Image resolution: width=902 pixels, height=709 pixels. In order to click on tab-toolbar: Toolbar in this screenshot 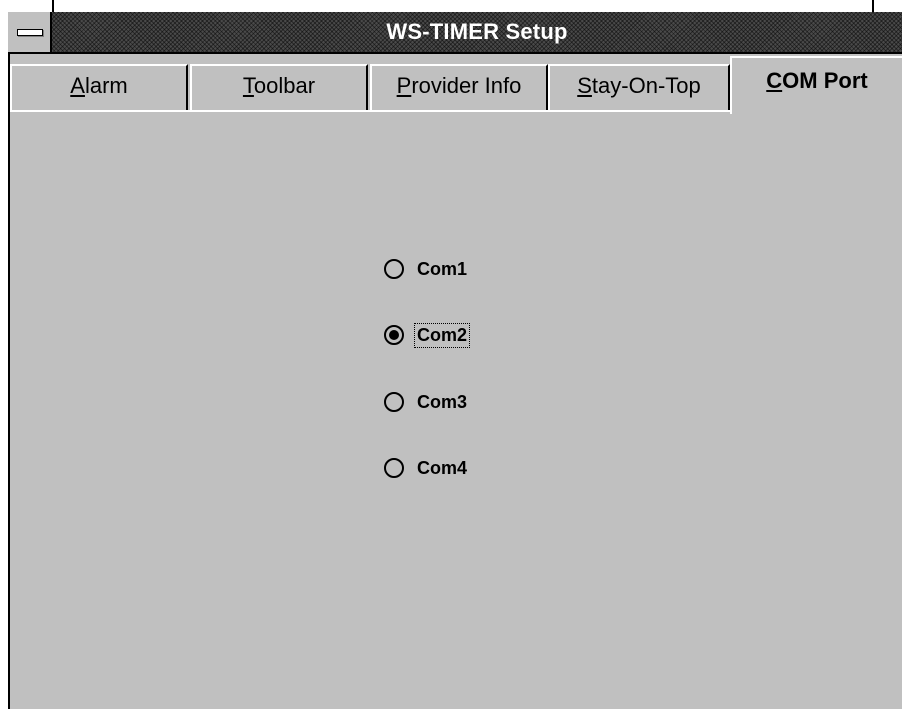, I will do `click(279, 87)`.